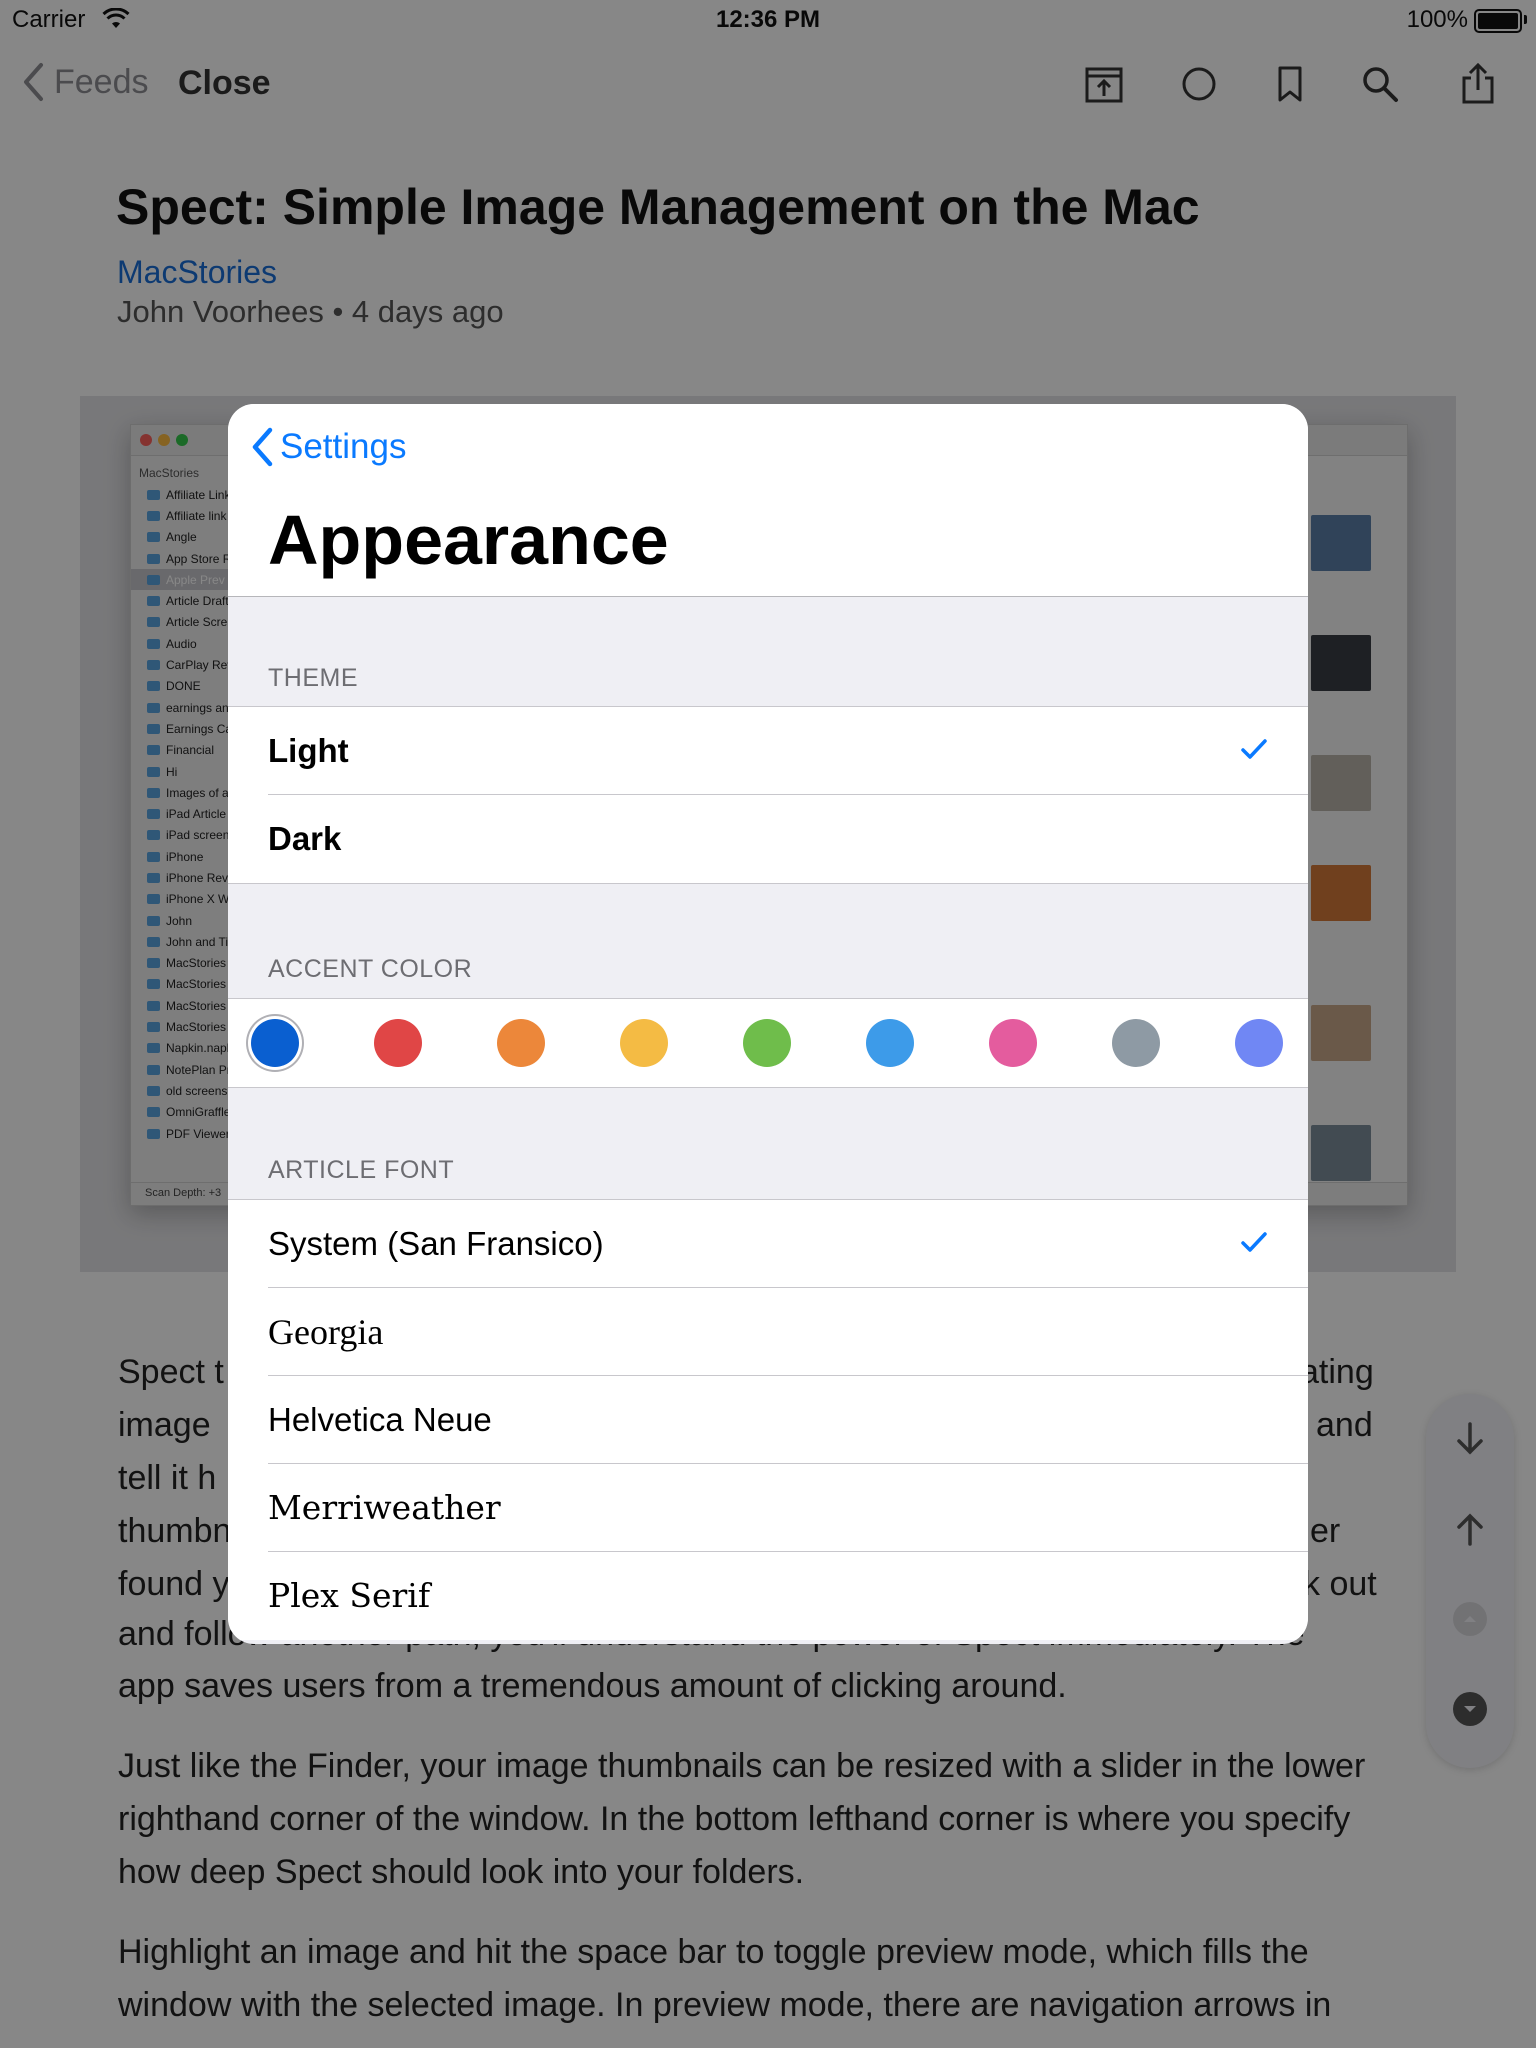 This screenshot has width=1536, height=2048. Describe the element at coordinates (361, 1170) in the screenshot. I see `font-section-label: ARTICLE FONT` at that location.